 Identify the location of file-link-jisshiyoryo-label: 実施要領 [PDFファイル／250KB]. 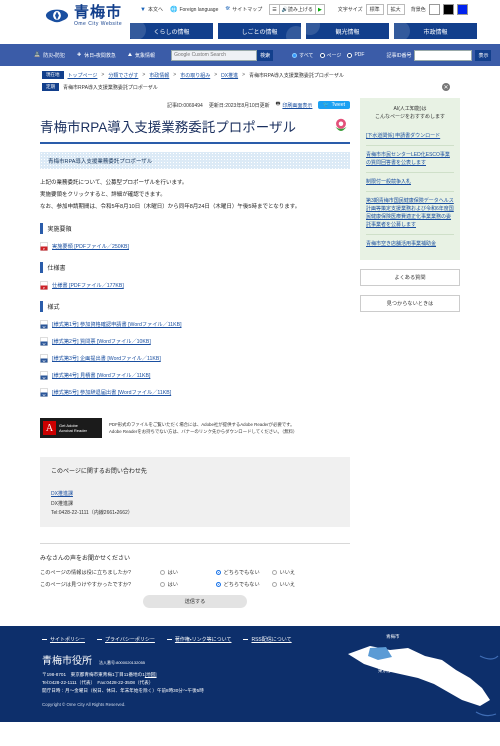
(90, 246).